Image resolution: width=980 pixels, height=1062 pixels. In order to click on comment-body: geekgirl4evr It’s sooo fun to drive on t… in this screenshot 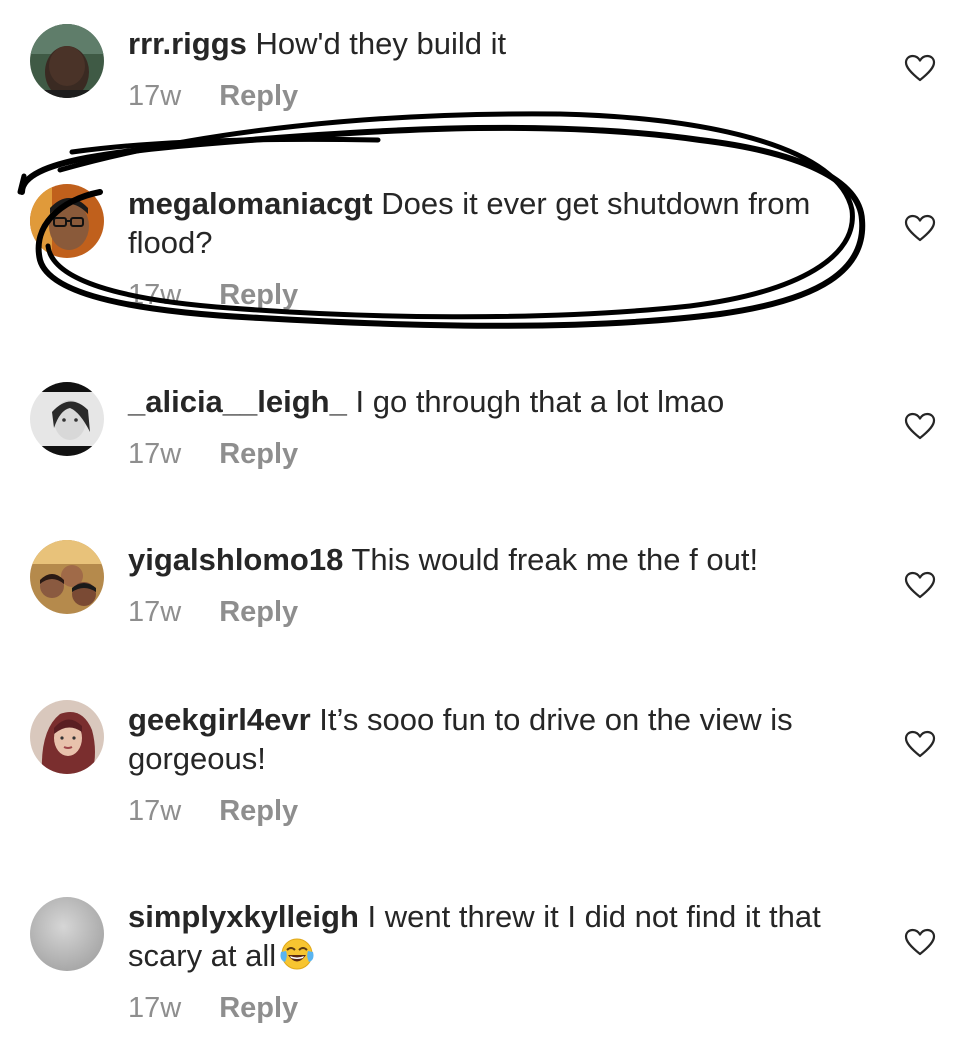, I will do `click(488, 764)`.